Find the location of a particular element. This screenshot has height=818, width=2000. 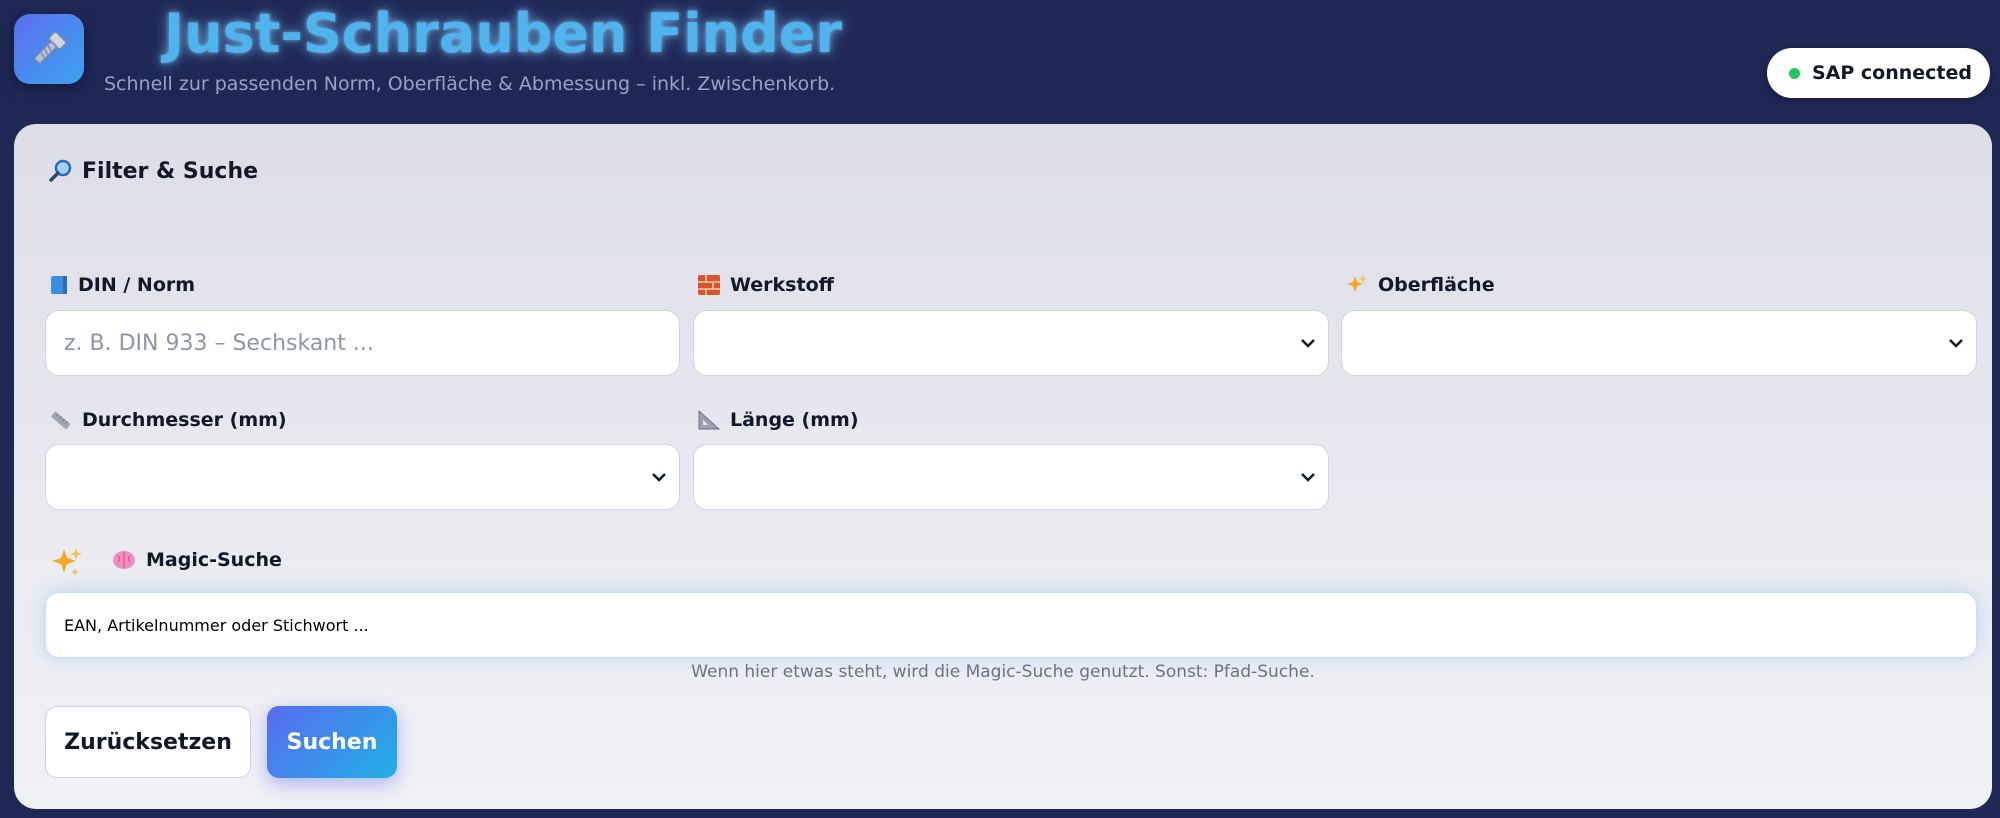

brain-icon is located at coordinates (124, 560).